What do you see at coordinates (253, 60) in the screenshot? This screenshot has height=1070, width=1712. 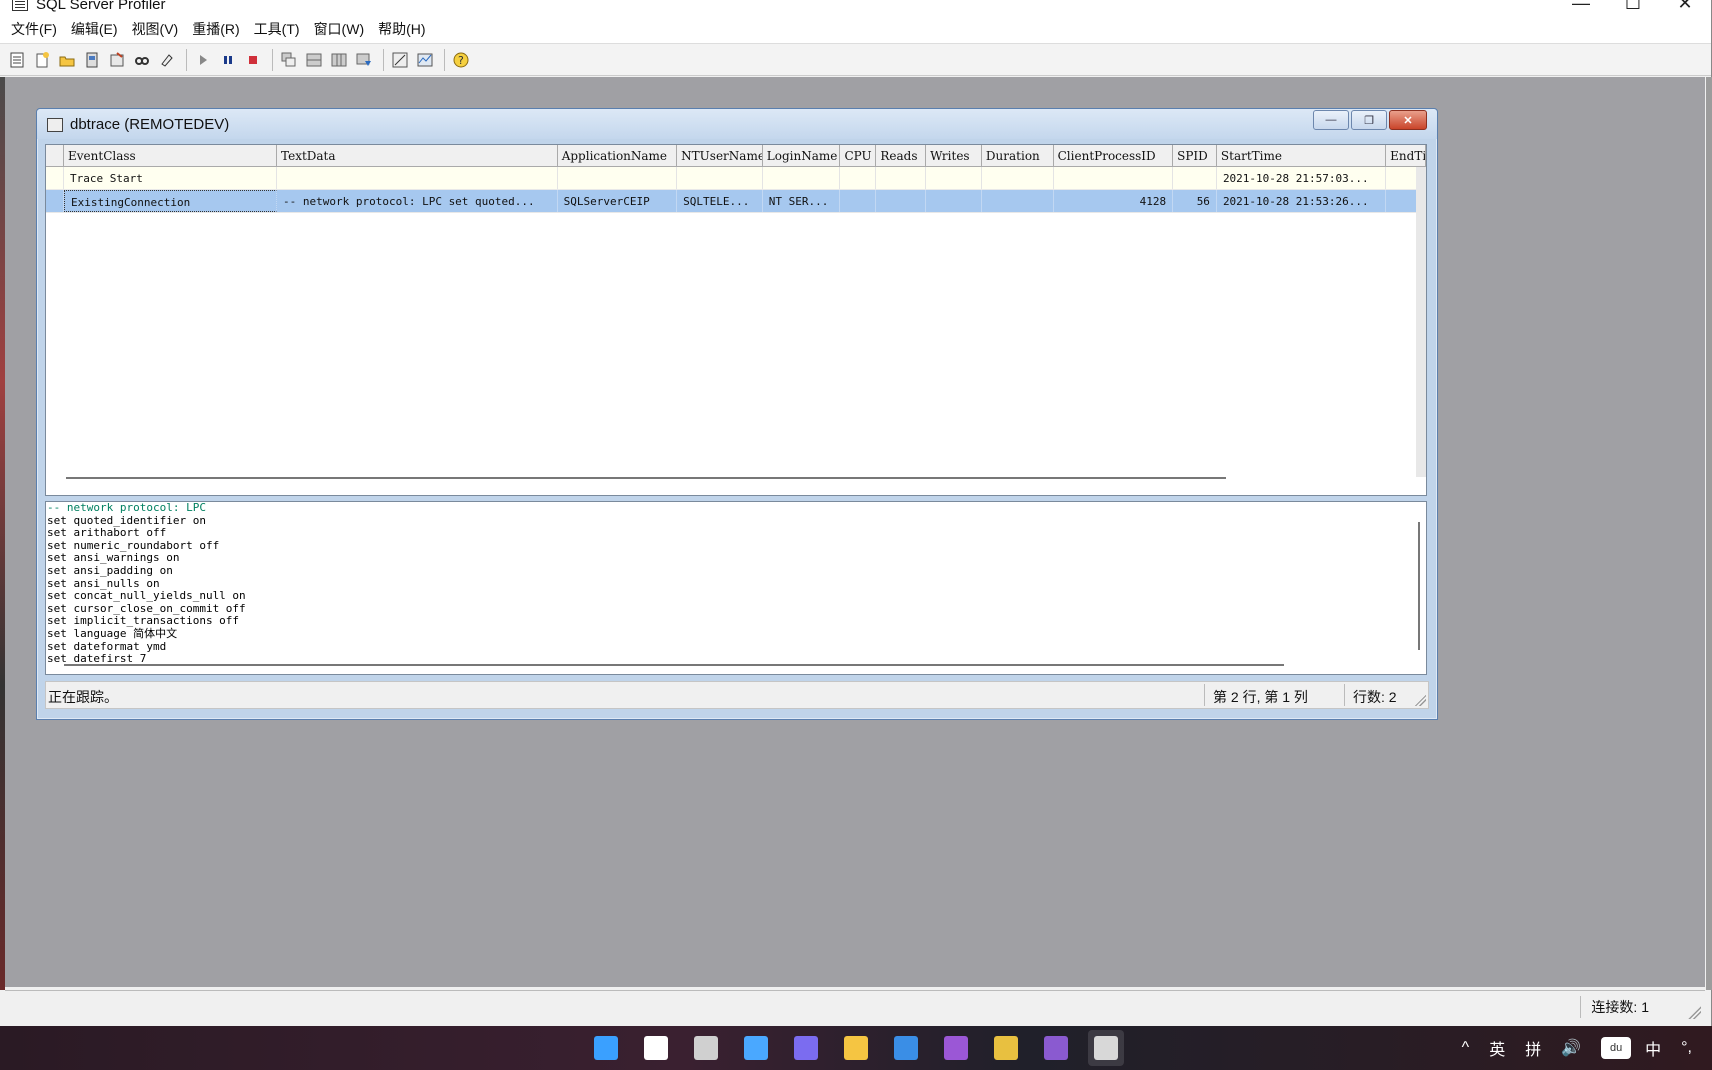 I see `stop-icon` at bounding box center [253, 60].